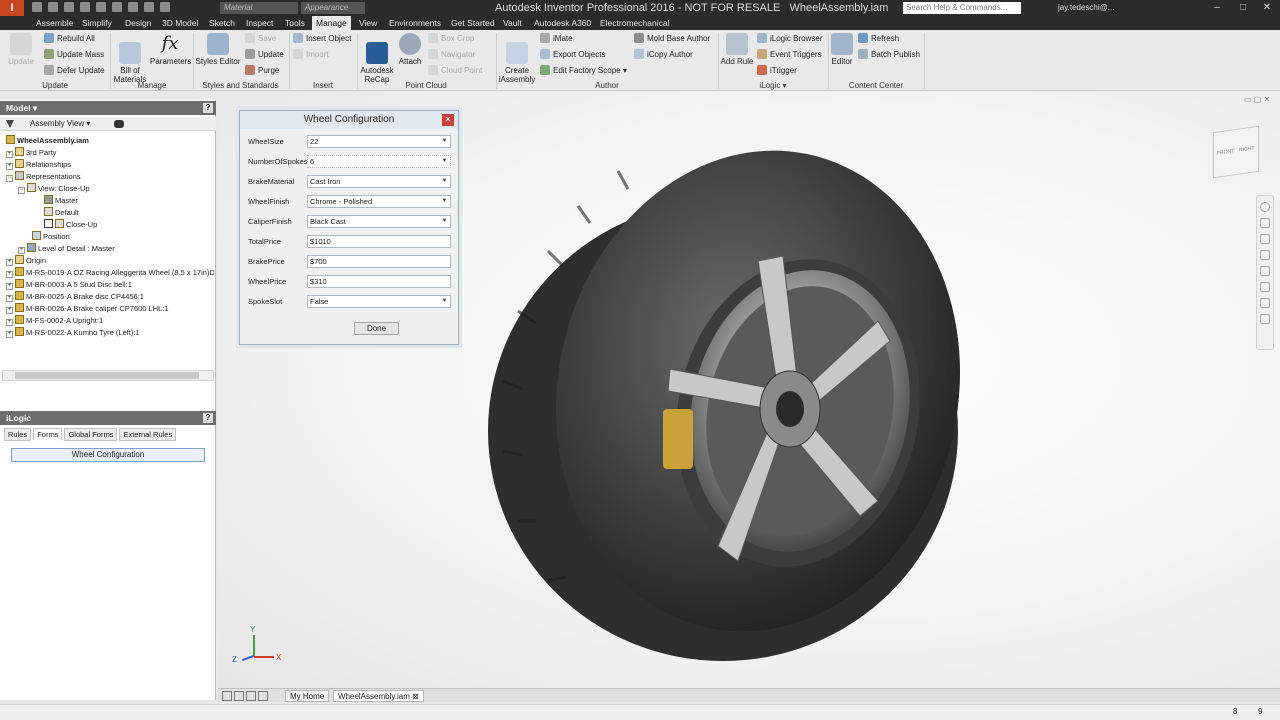 The image size is (1280, 720). Describe the element at coordinates (70, 225) in the screenshot. I see `tree-node-close-up: Close-Up` at that location.